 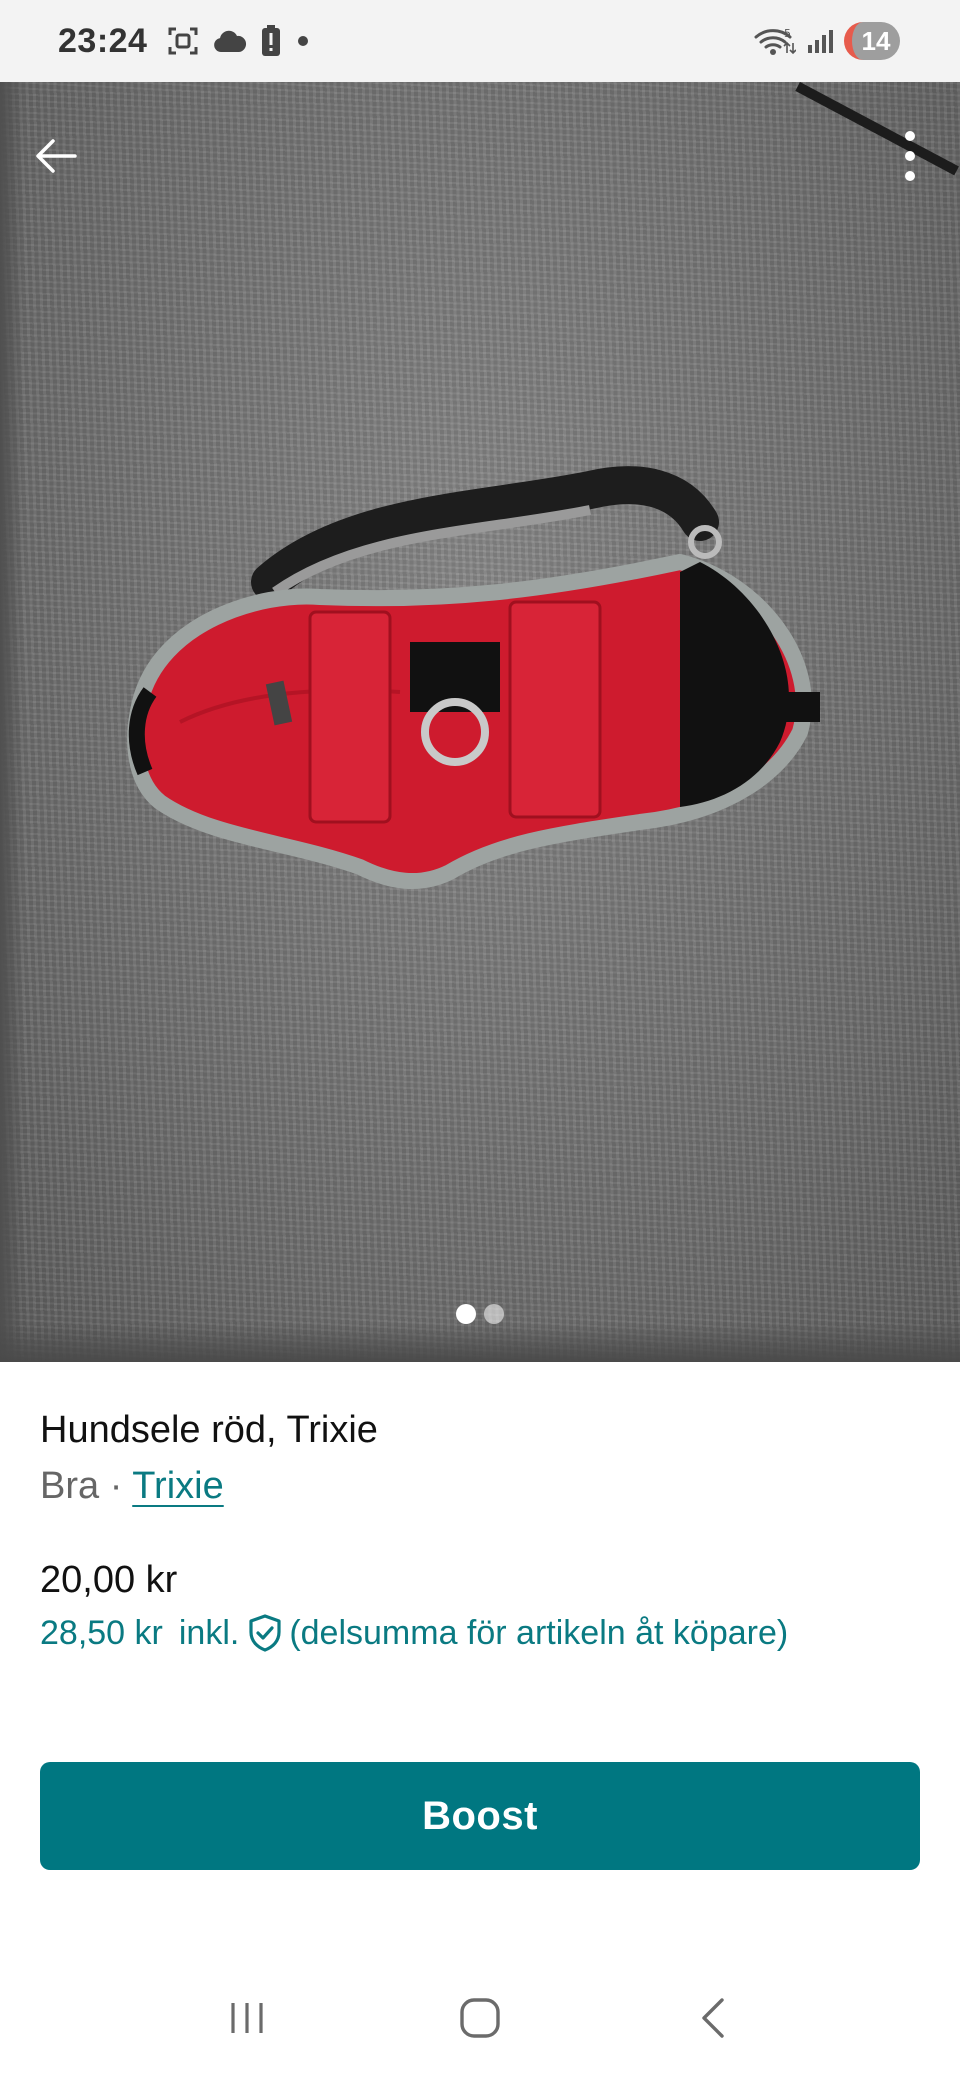 I want to click on clock: 23:24, so click(x=103, y=40).